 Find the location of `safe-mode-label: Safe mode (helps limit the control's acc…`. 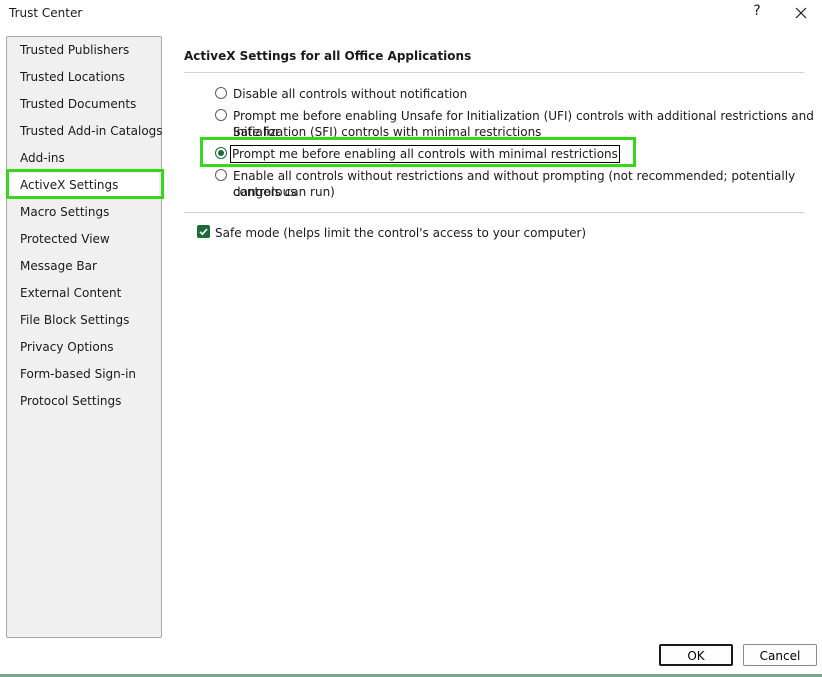

safe-mode-label: Safe mode (helps limit the control's acc… is located at coordinates (400, 233).